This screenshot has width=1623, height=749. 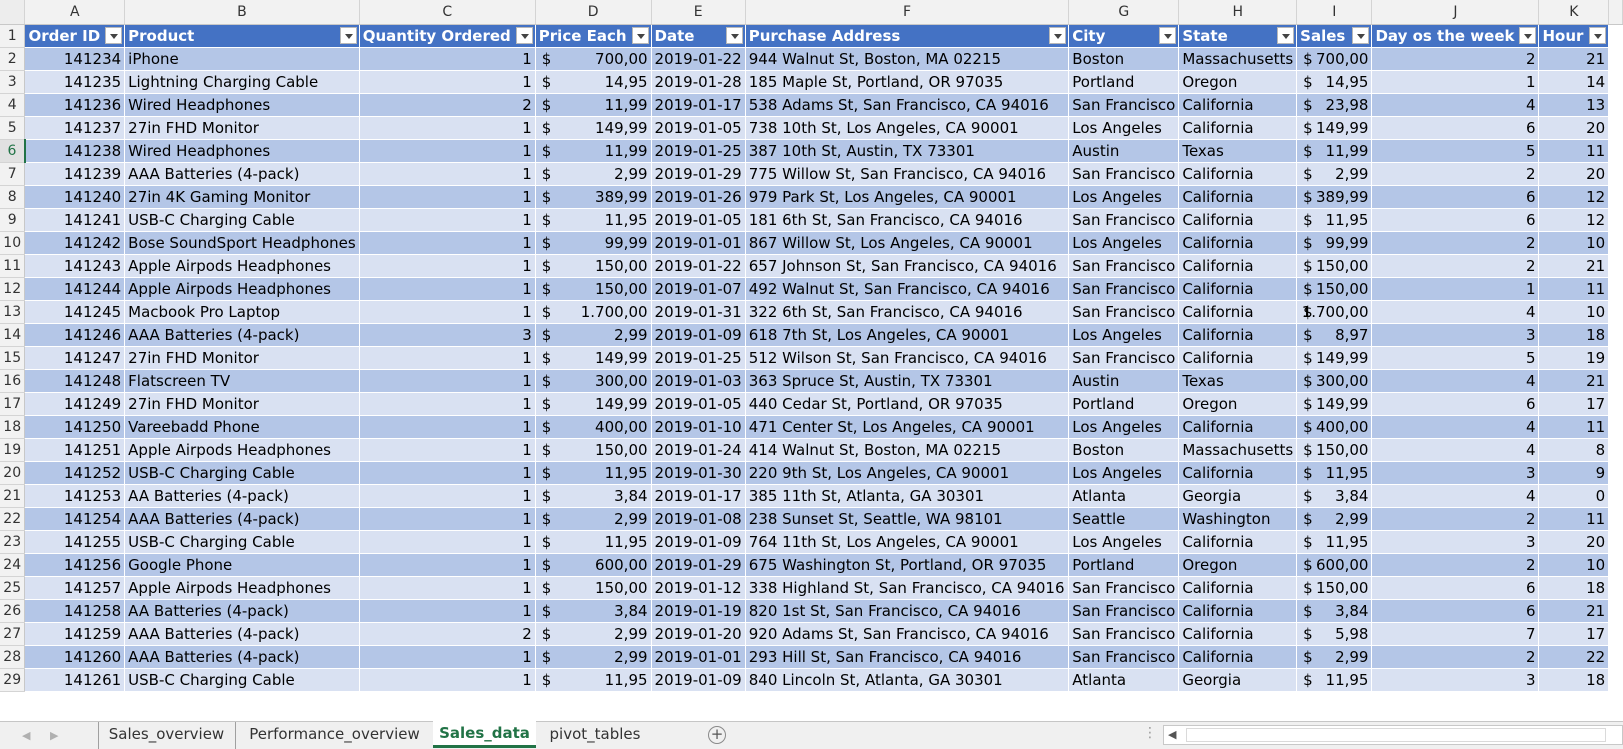 I want to click on cell-sales: $400,00, so click(x=1334, y=427).